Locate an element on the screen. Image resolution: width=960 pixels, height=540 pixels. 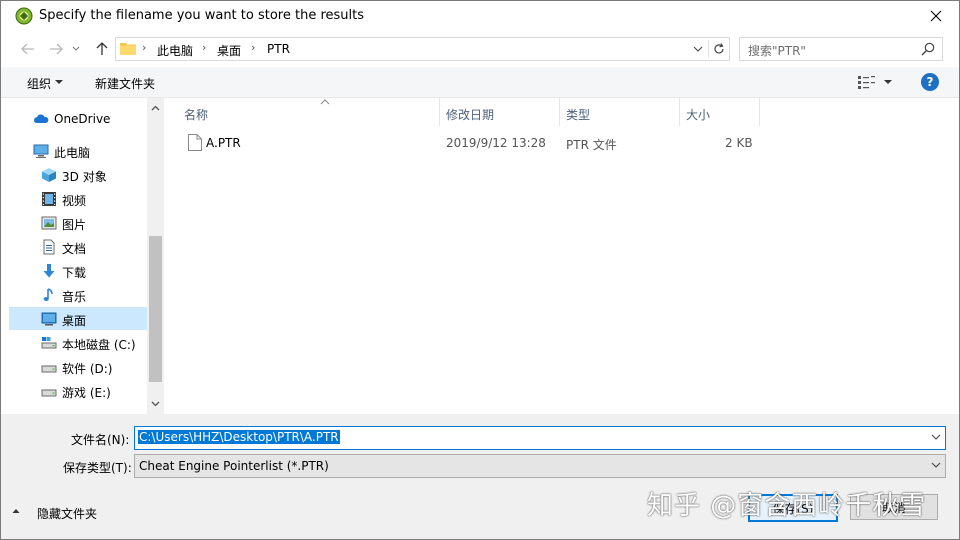
file-modified: 2019/9/12 13:28 is located at coordinates (496, 143).